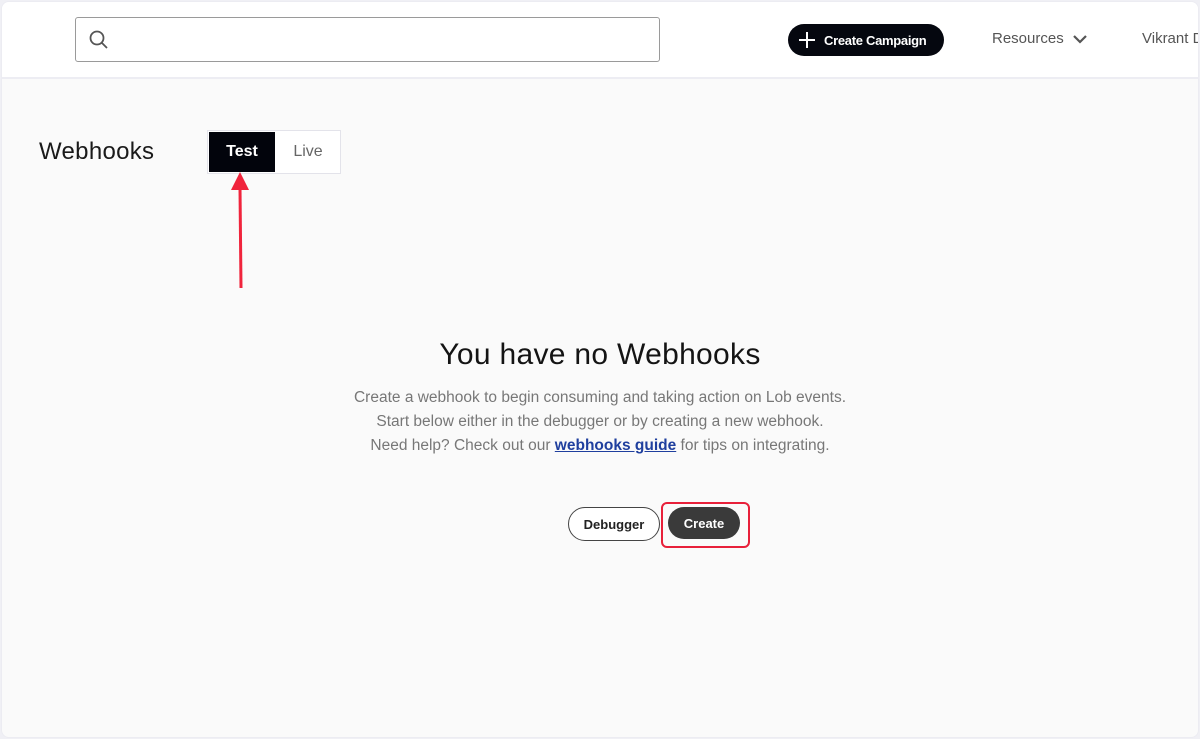 The width and height of the screenshot is (1200, 739). Describe the element at coordinates (1079, 39) in the screenshot. I see `chevron-down-icon` at that location.